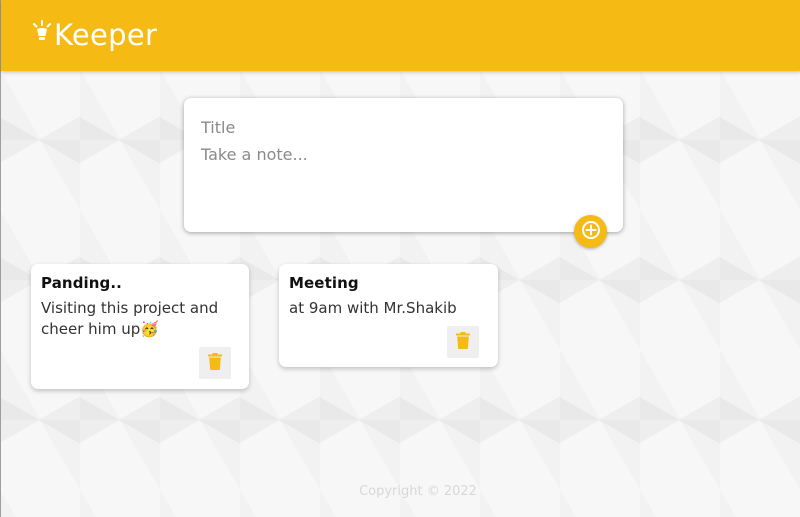  Describe the element at coordinates (401, 175) in the screenshot. I see `note-content-input` at that location.